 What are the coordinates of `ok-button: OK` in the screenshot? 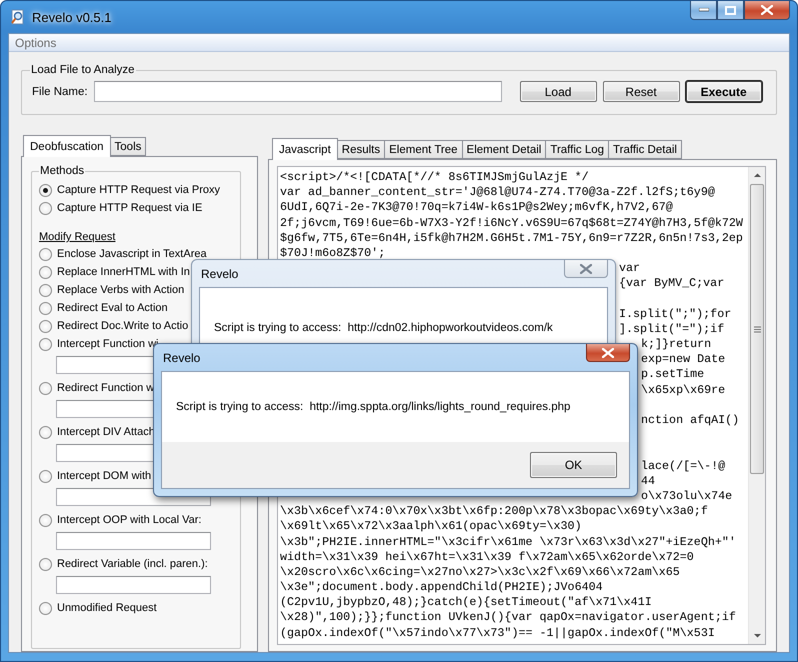 It's located at (573, 465).